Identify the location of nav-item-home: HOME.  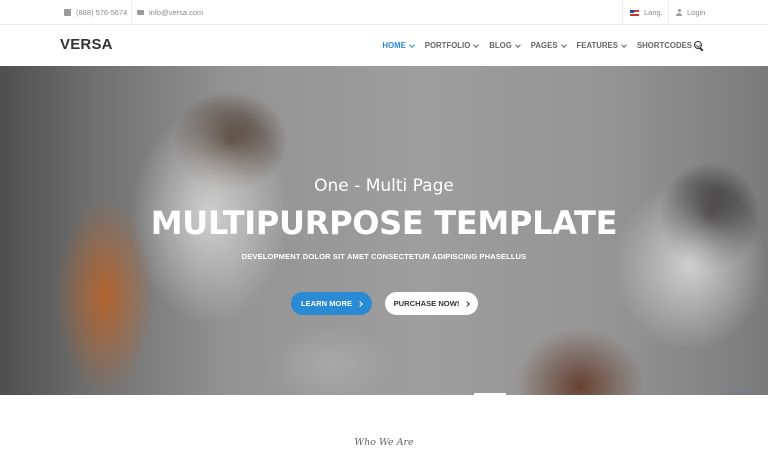
(398, 45).